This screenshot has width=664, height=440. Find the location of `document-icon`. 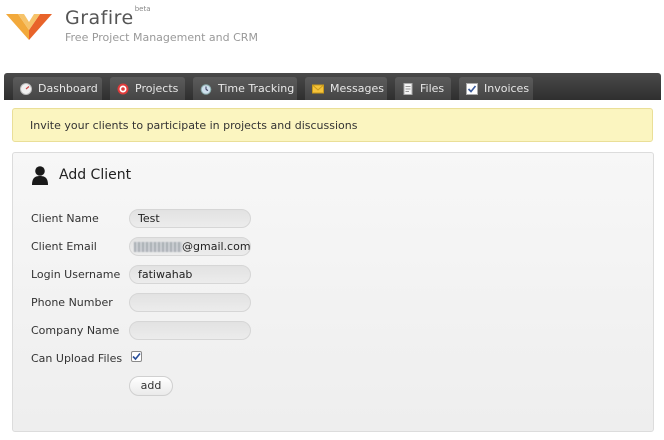

document-icon is located at coordinates (408, 88).